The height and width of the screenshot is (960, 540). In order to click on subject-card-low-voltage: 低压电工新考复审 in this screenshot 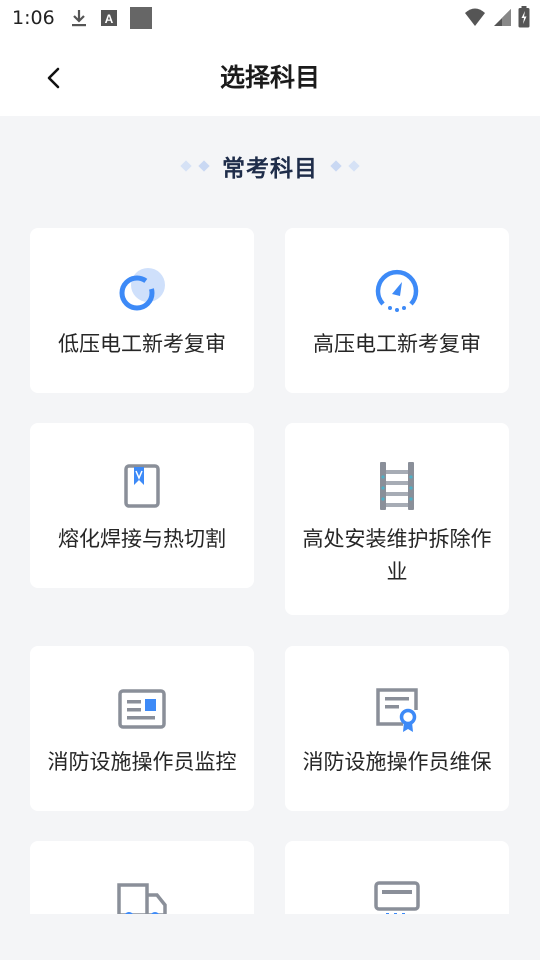, I will do `click(142, 310)`.